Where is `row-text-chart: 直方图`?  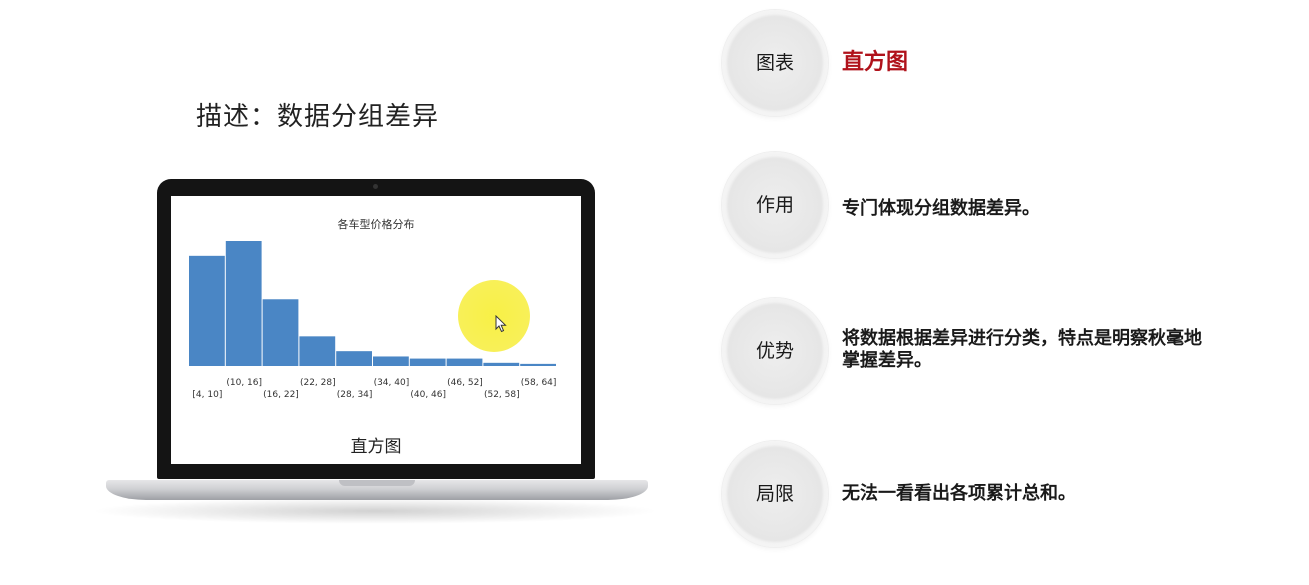 row-text-chart: 直方图 is located at coordinates (875, 62).